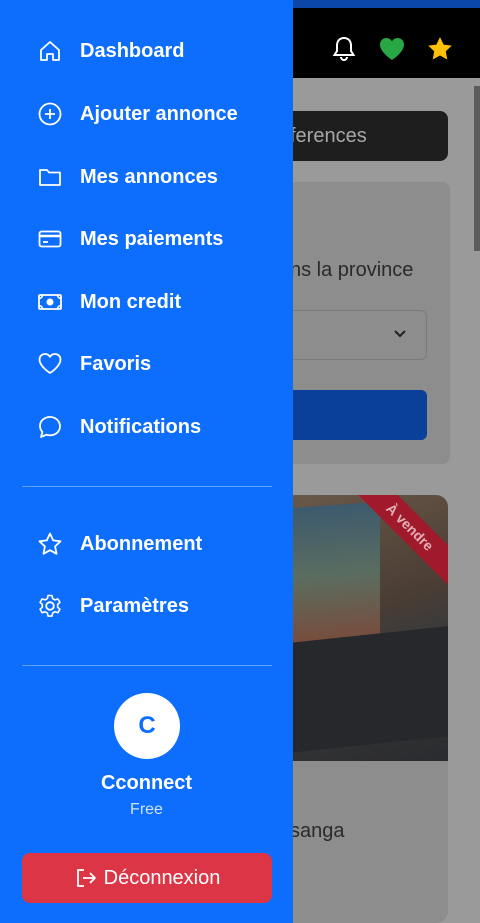 The height and width of the screenshot is (923, 480). I want to click on search-input: ferences, so click(359, 136).